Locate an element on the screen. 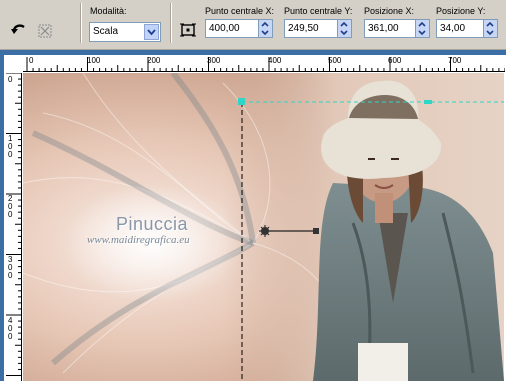  center-x-value: 400,00 is located at coordinates (224, 28).